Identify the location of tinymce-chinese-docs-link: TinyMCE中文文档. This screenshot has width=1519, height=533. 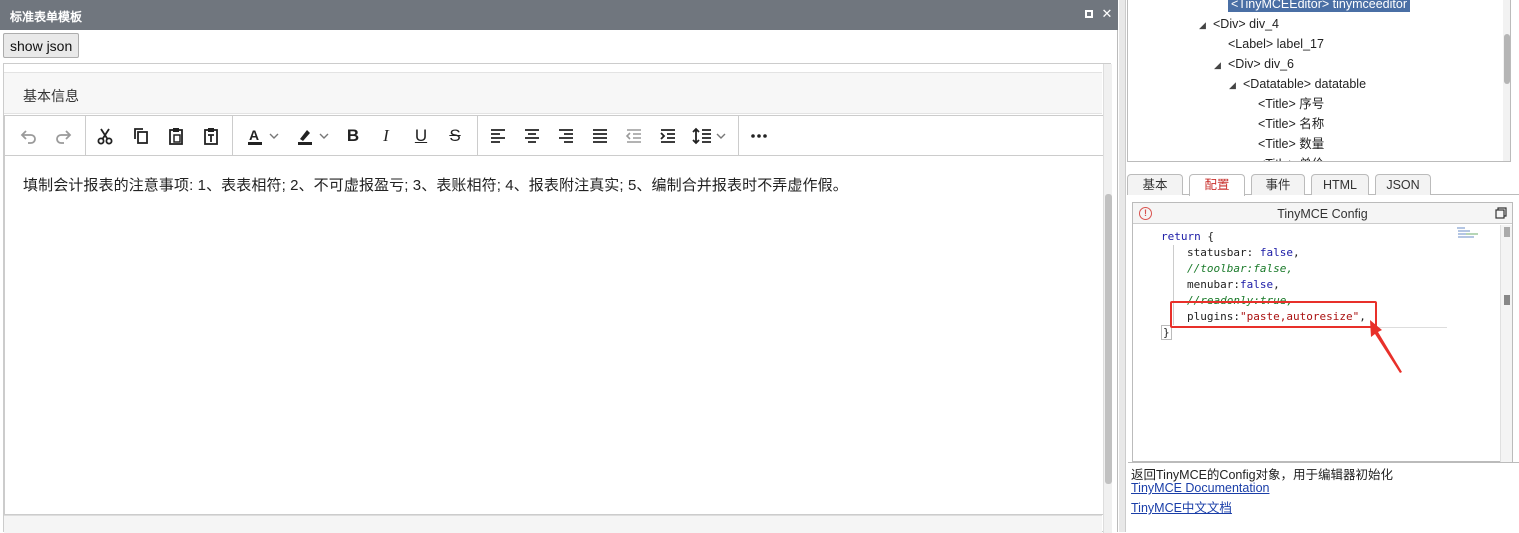
(1181, 506).